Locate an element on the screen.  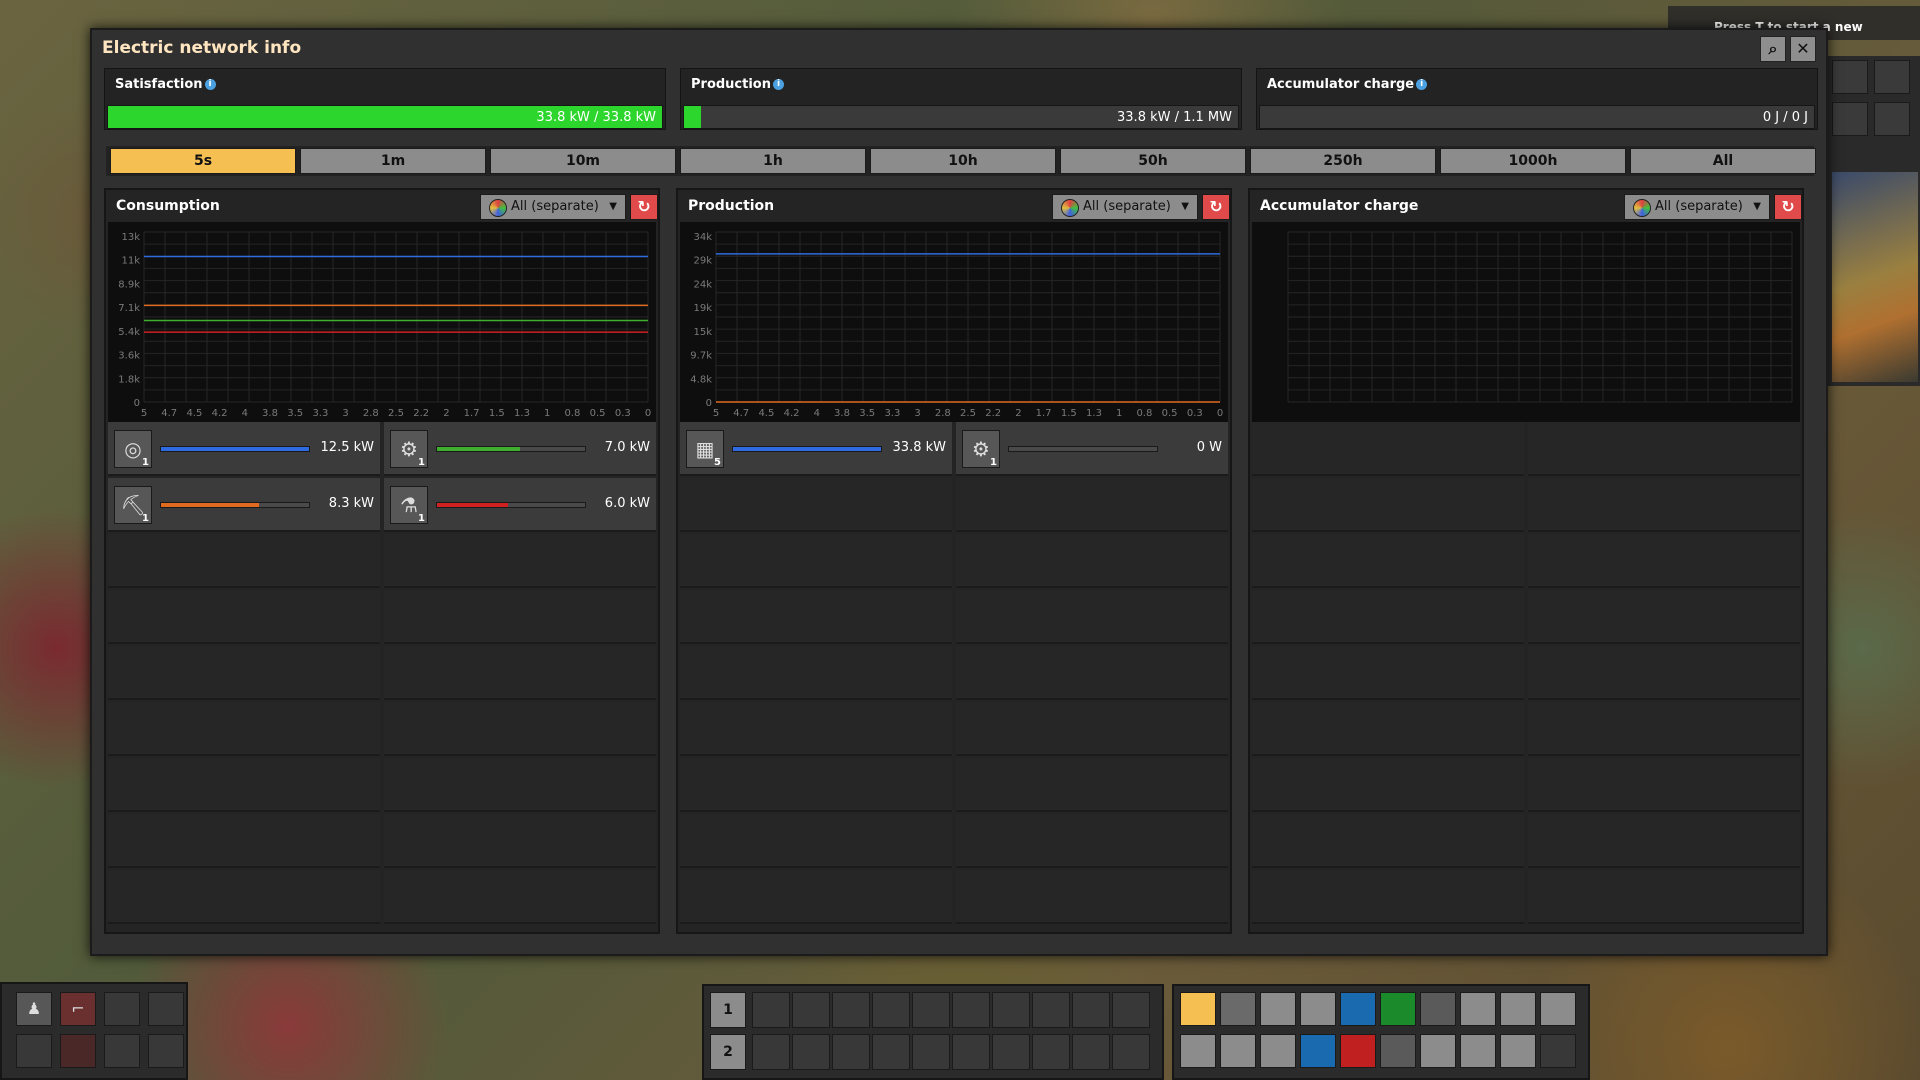
robot-icon is located at coordinates (1518, 1051).